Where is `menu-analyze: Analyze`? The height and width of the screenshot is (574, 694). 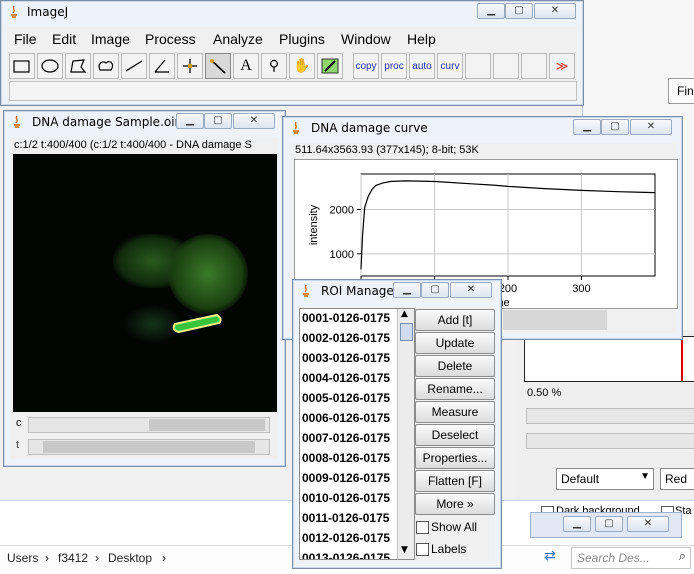 menu-analyze: Analyze is located at coordinates (238, 39).